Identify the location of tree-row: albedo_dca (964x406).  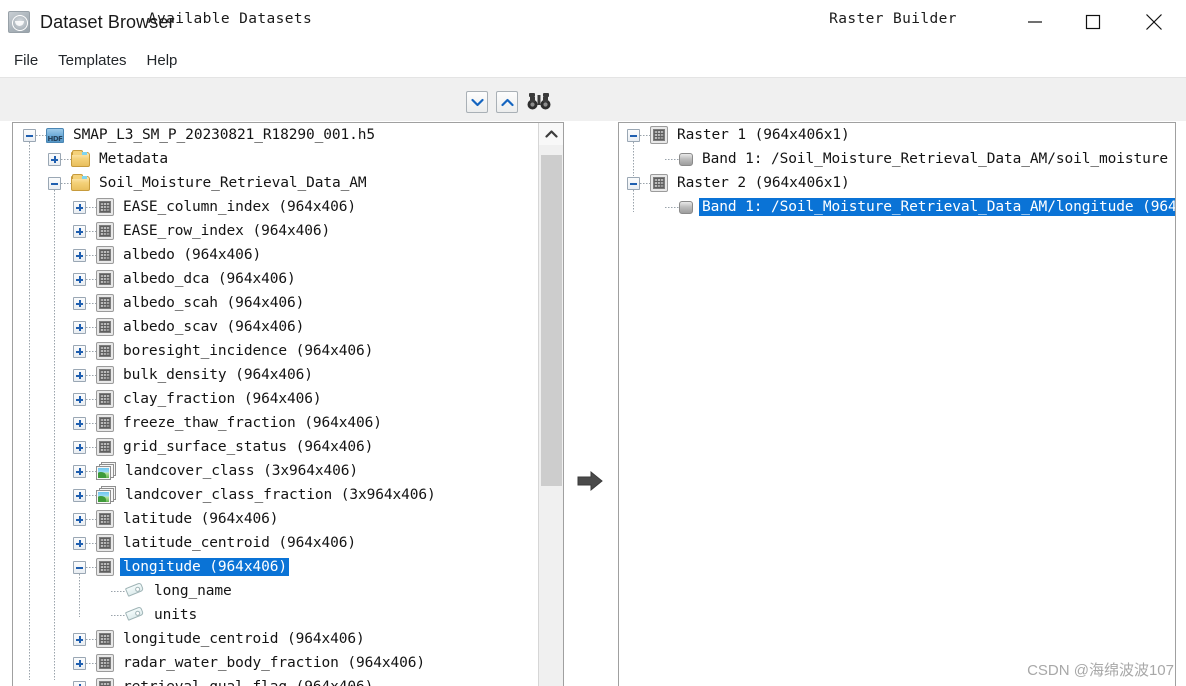
(275, 279).